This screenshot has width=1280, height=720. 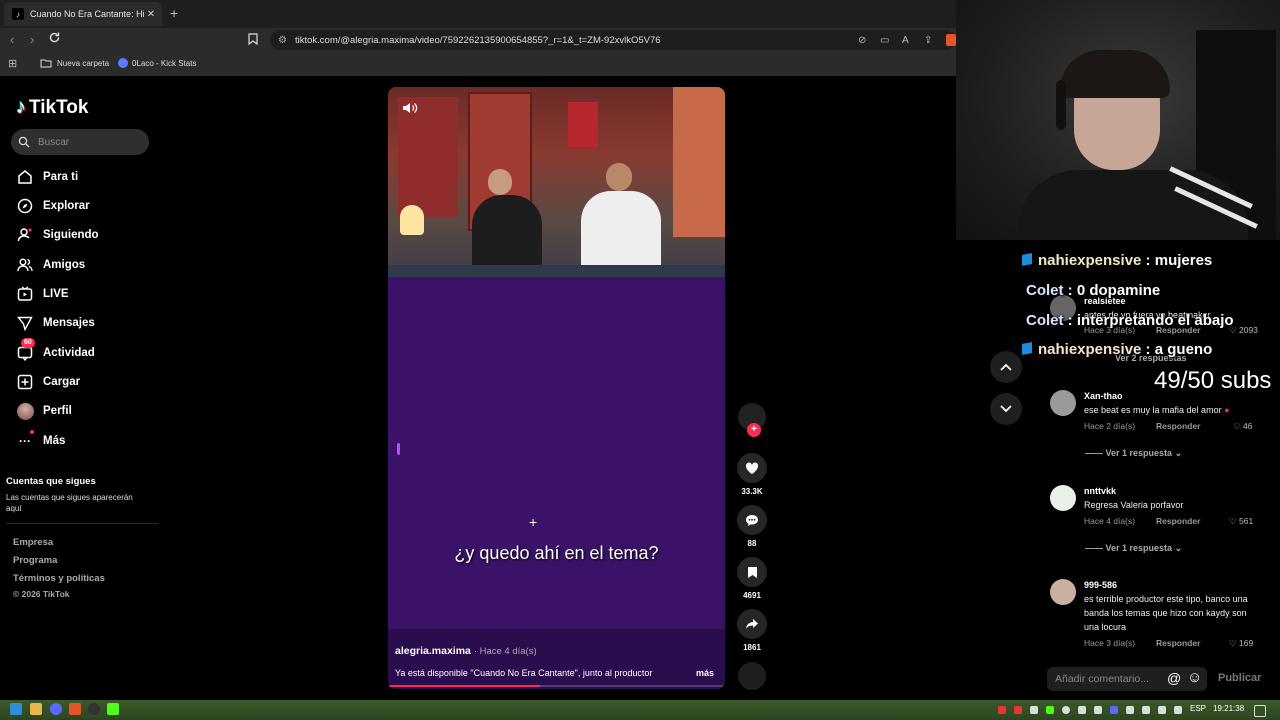 What do you see at coordinates (32, 39) in the screenshot?
I see `forward-icon: ›` at bounding box center [32, 39].